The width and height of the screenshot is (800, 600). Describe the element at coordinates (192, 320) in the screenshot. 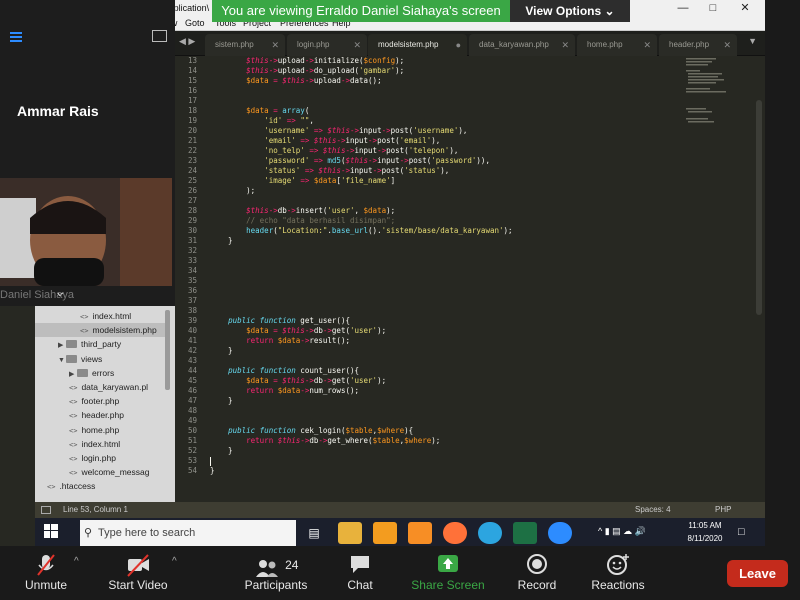

I see `line-number: 39` at that location.